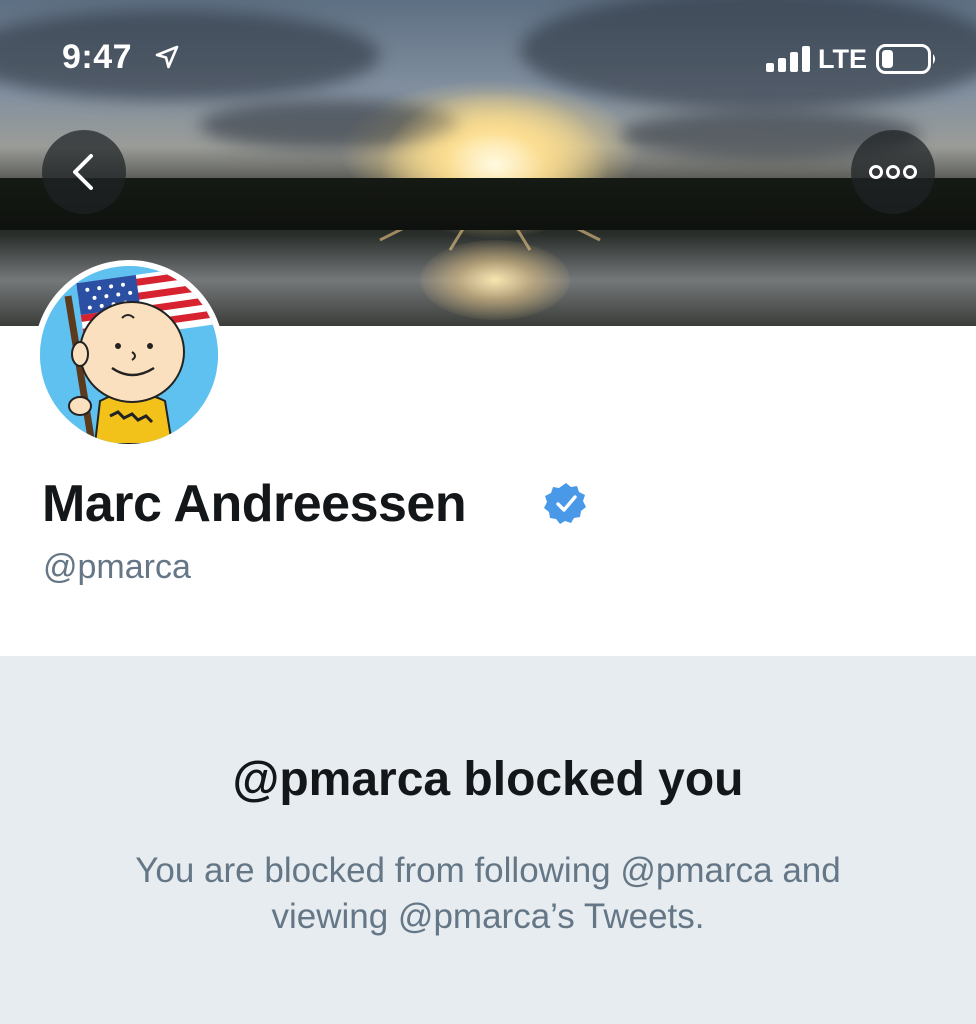 The image size is (976, 1024). Describe the element at coordinates (566, 505) in the screenshot. I see `verified-badge-icon` at that location.